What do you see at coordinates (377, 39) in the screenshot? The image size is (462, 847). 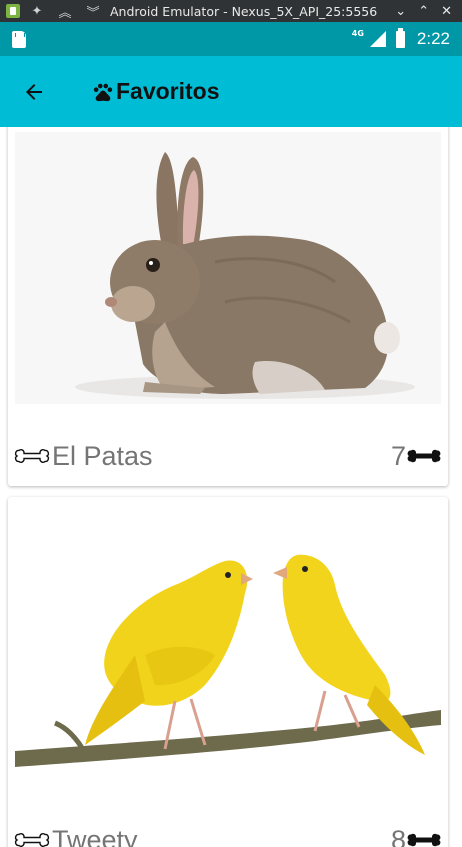 I see `signal-icon` at bounding box center [377, 39].